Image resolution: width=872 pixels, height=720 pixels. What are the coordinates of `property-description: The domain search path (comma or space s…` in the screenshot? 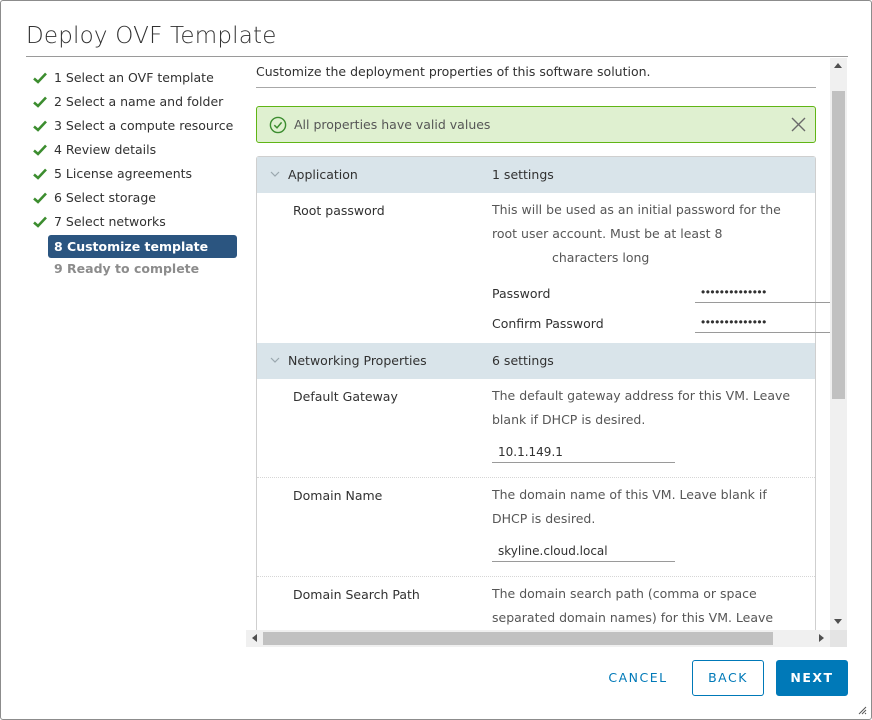 It's located at (647, 606).